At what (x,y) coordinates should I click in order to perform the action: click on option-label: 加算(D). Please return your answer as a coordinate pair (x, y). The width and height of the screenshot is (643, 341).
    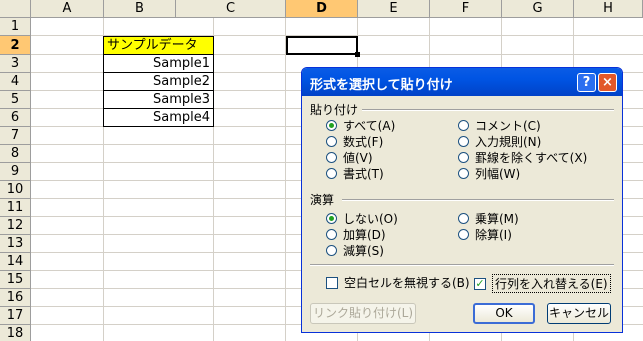
    Looking at the image, I should click on (364, 235).